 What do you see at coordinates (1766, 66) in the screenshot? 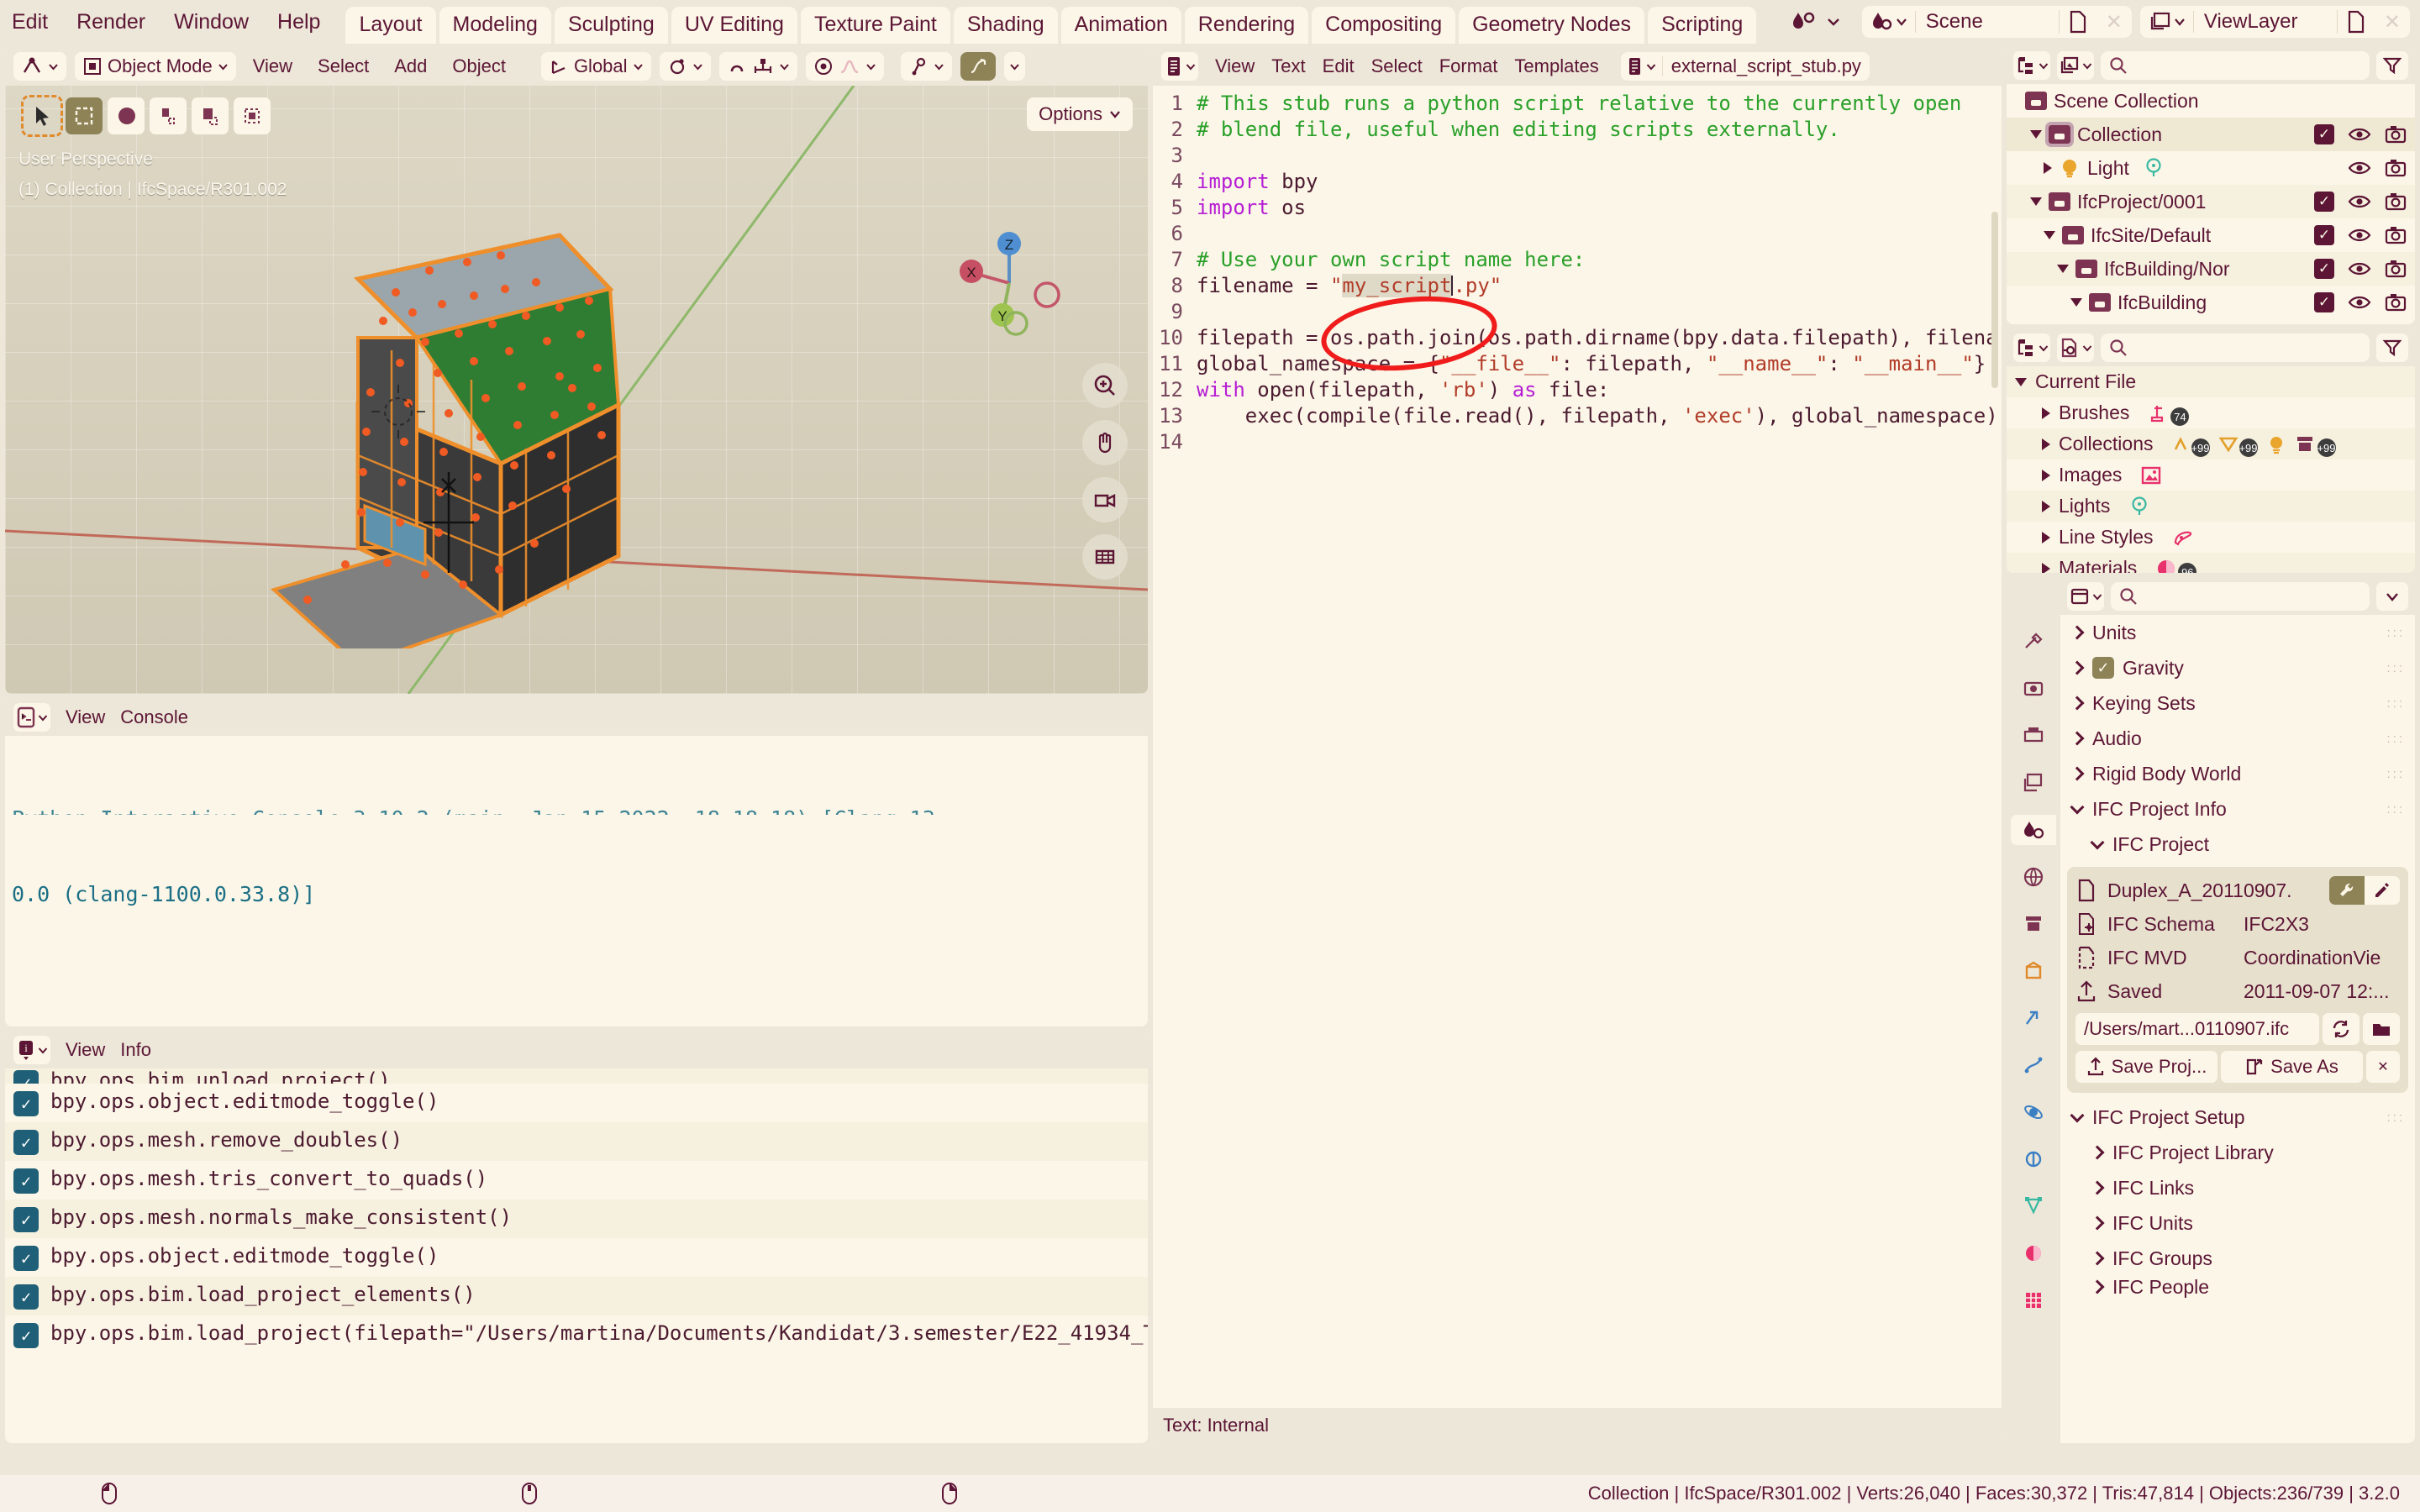
I see `text-filename: external_script_stub.py` at bounding box center [1766, 66].